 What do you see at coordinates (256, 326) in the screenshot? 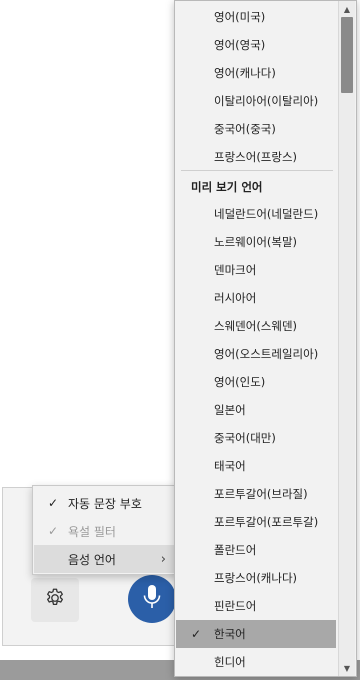
I see `language-item: 스웨덴어(스웨덴)` at bounding box center [256, 326].